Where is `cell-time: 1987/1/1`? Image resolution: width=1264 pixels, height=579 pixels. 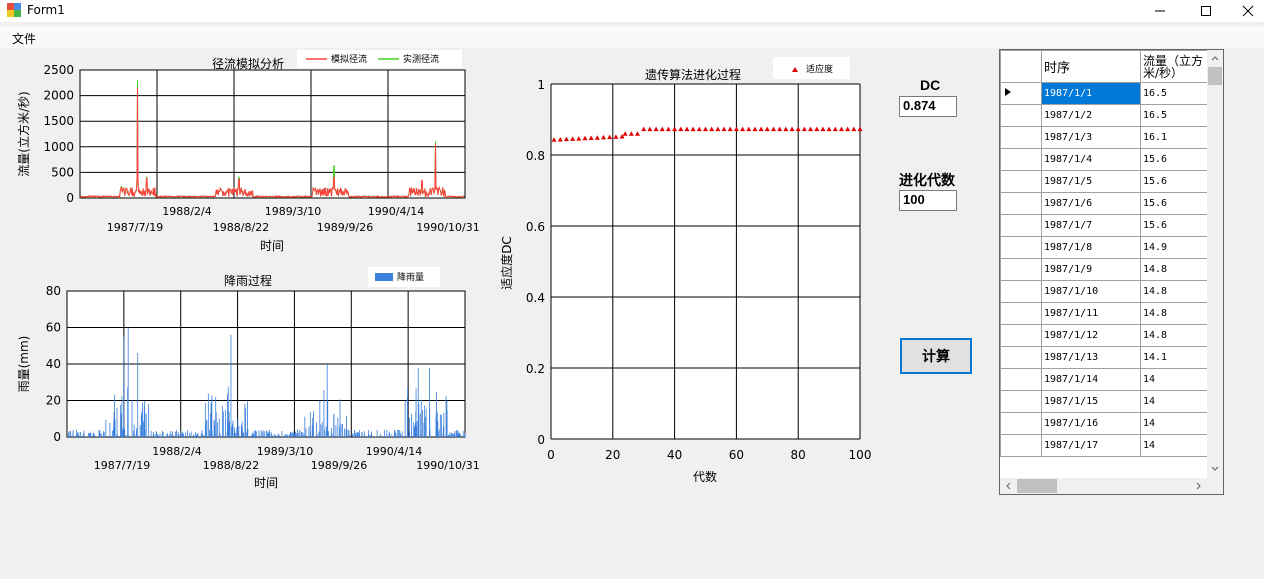
cell-time: 1987/1/1 is located at coordinates (1091, 93).